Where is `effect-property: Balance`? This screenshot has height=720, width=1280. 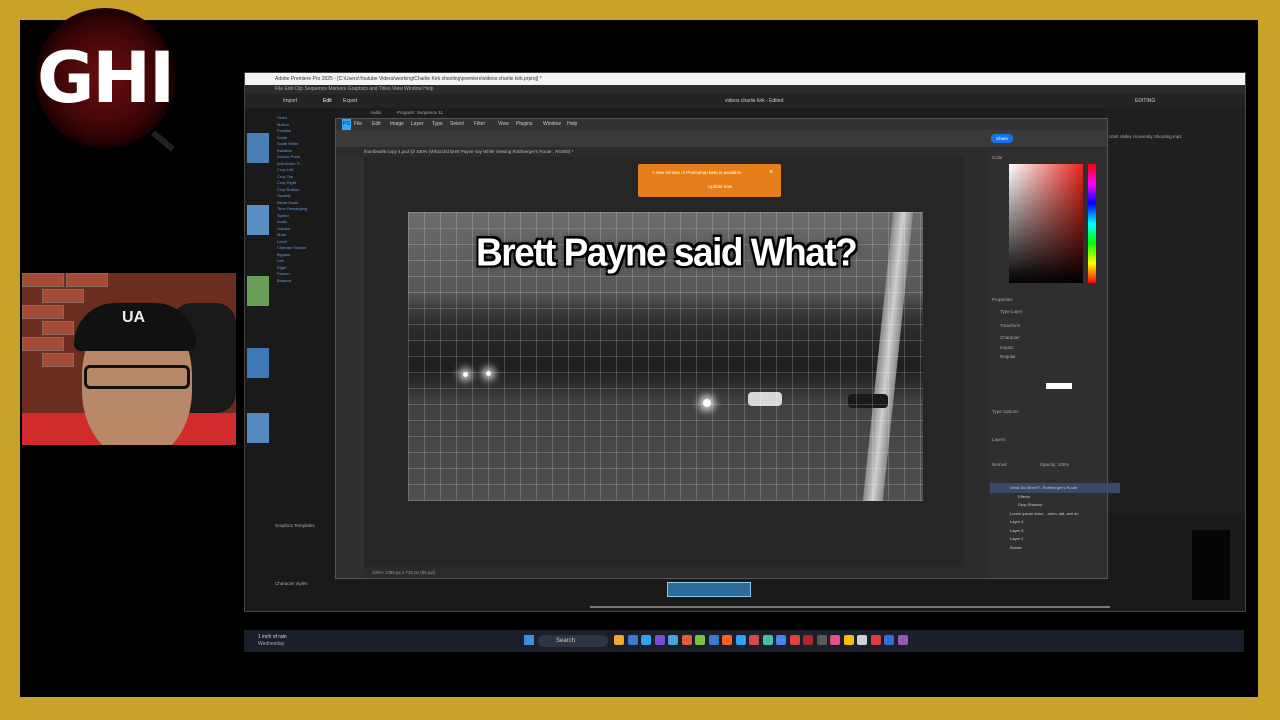 effect-property: Balance is located at coordinates (284, 280).